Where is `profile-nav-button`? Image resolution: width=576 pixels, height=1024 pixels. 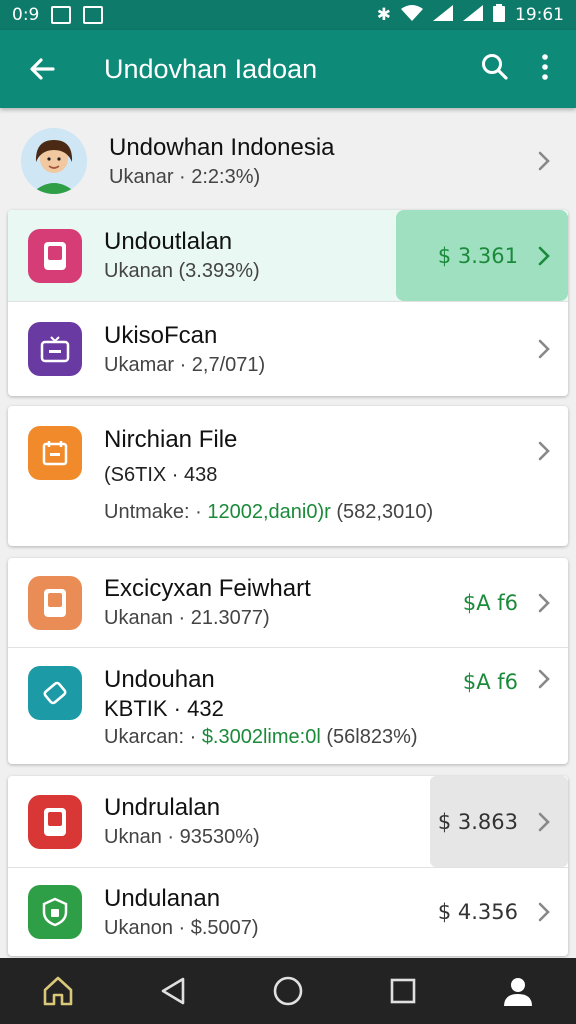 profile-nav-button is located at coordinates (518, 991).